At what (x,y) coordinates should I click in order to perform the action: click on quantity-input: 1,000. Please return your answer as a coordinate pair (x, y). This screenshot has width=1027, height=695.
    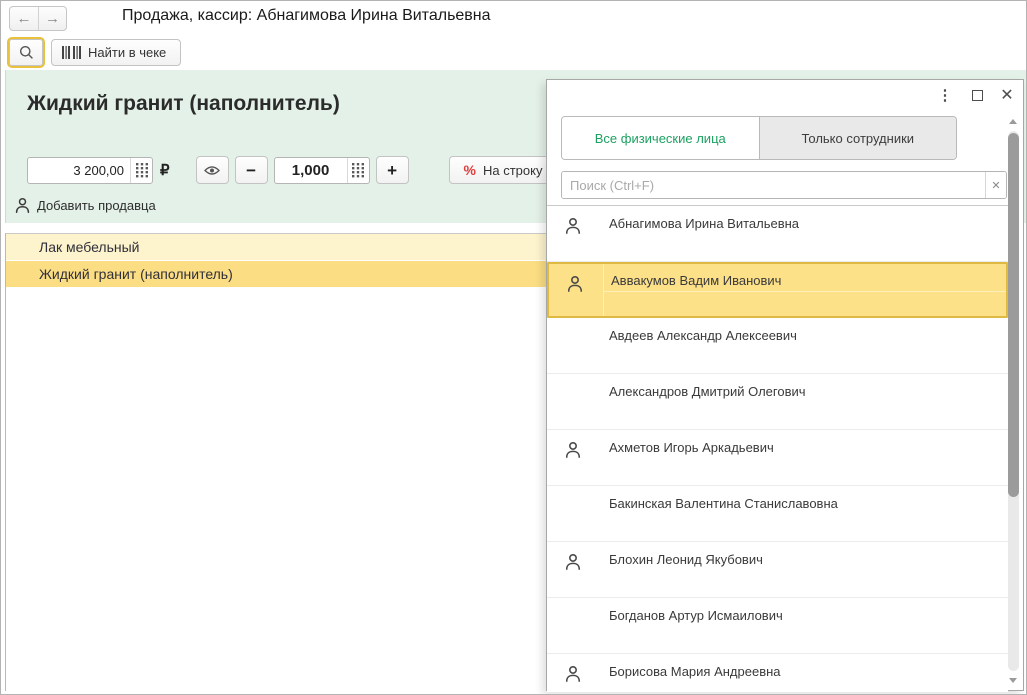
    Looking at the image, I should click on (321, 170).